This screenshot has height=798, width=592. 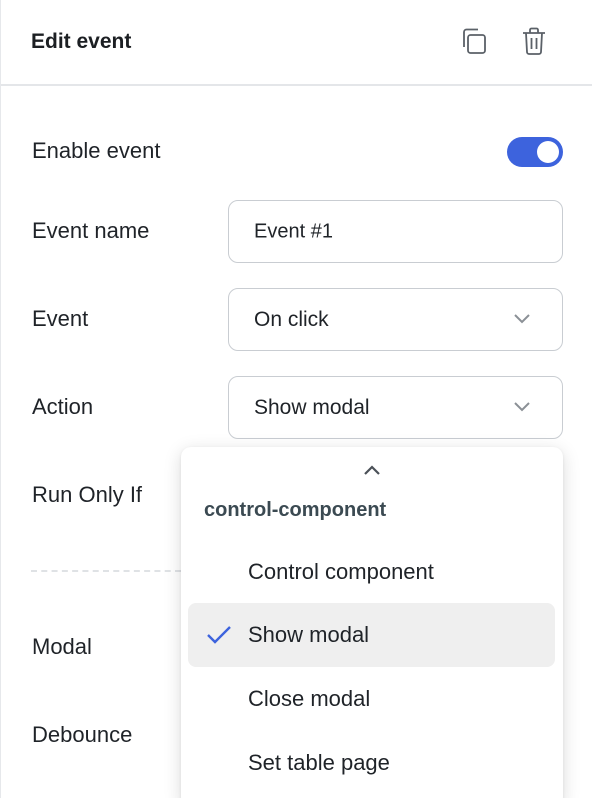 I want to click on dropdown-item-label: Close modal, so click(x=309, y=698).